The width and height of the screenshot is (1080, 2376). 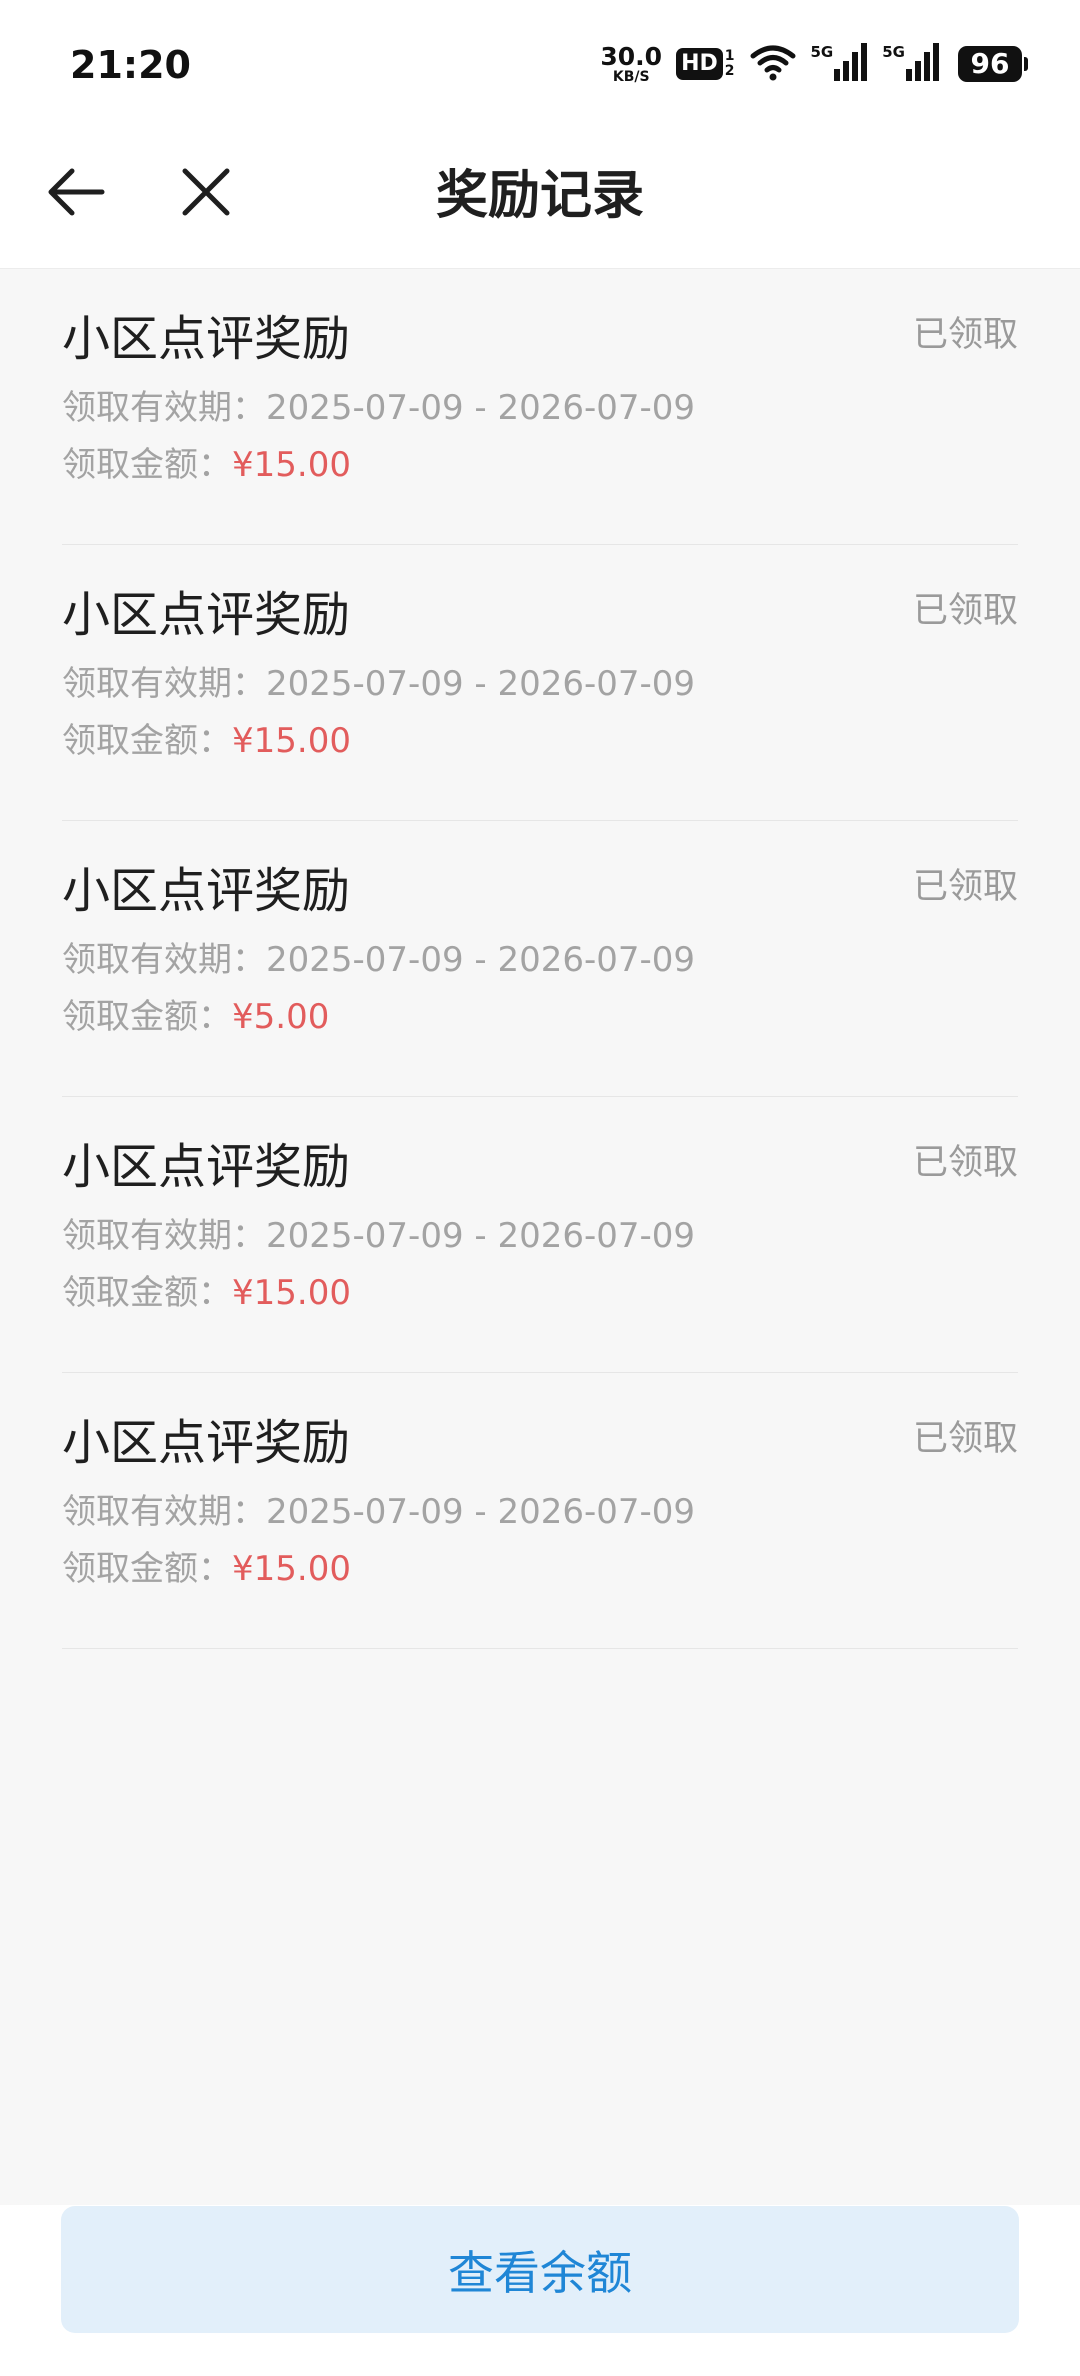 What do you see at coordinates (130, 65) in the screenshot?
I see `status-time: 21:20` at bounding box center [130, 65].